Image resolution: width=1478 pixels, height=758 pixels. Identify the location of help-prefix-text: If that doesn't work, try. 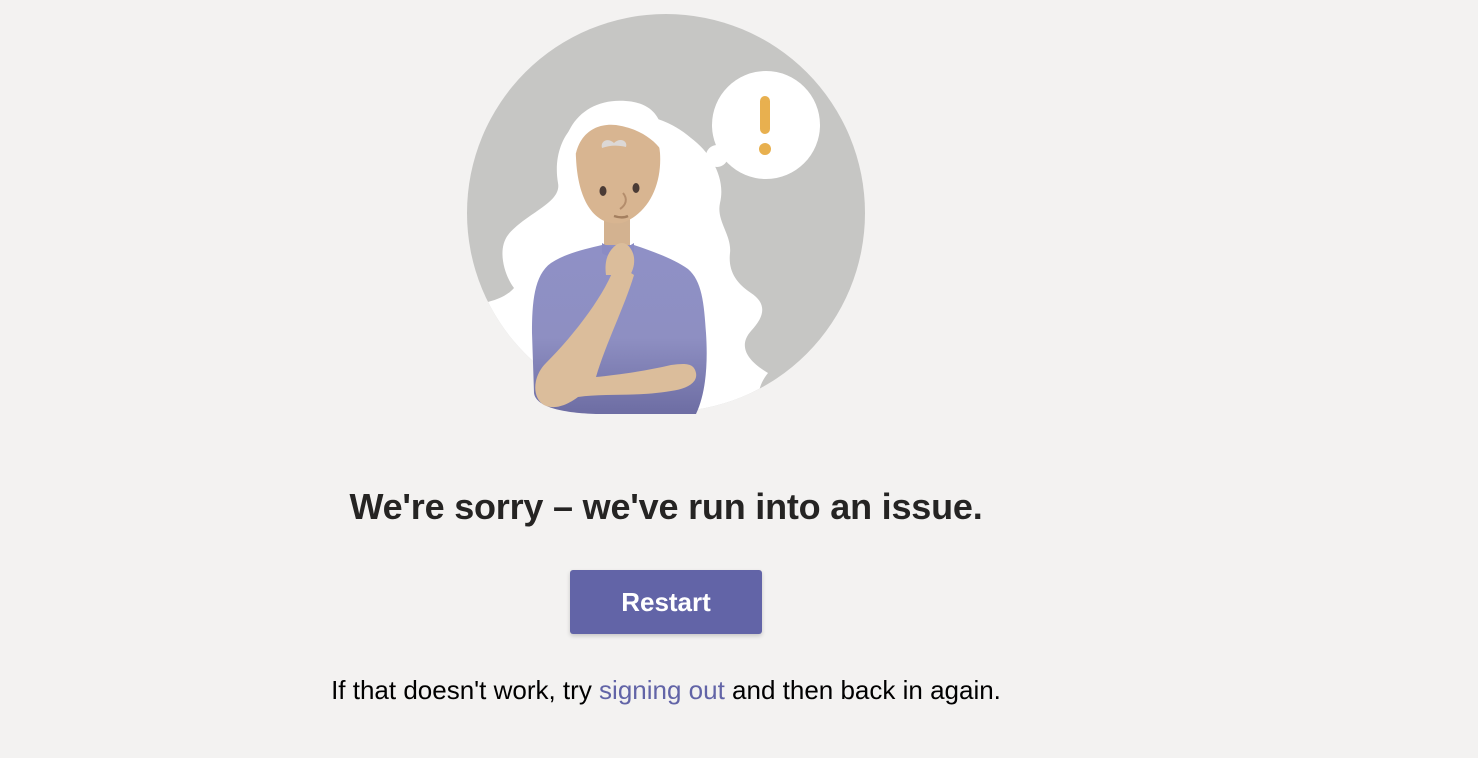
(465, 690).